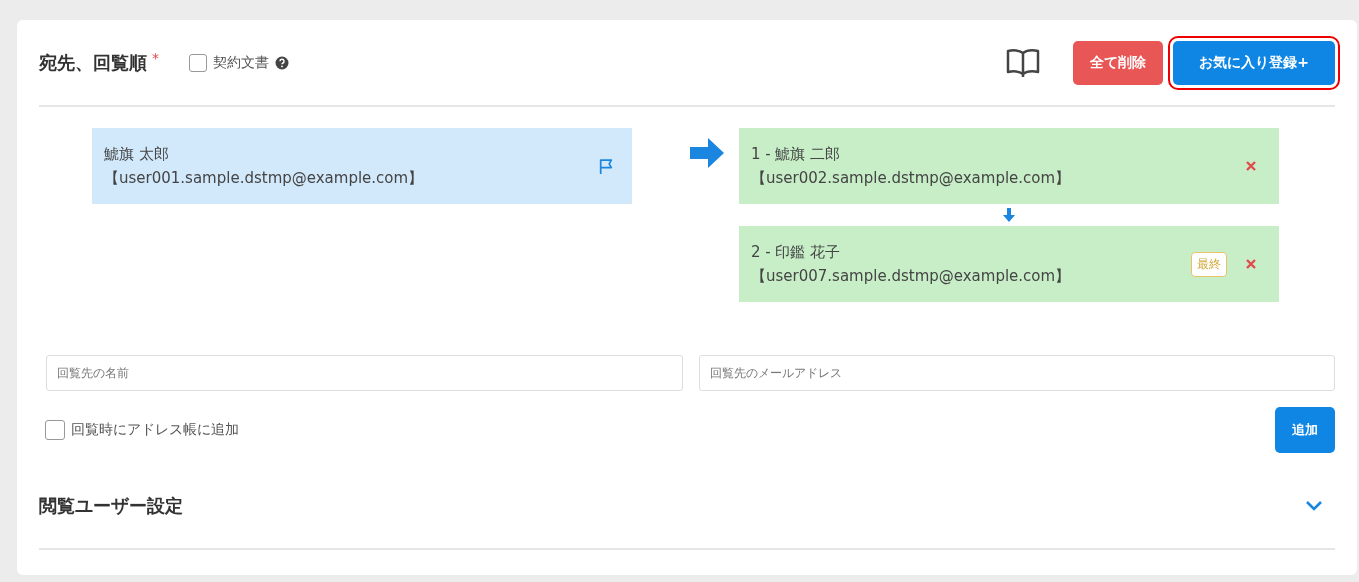 This screenshot has width=1359, height=582. I want to click on recipient-name: 2 - 印鑑 花子, so click(796, 252).